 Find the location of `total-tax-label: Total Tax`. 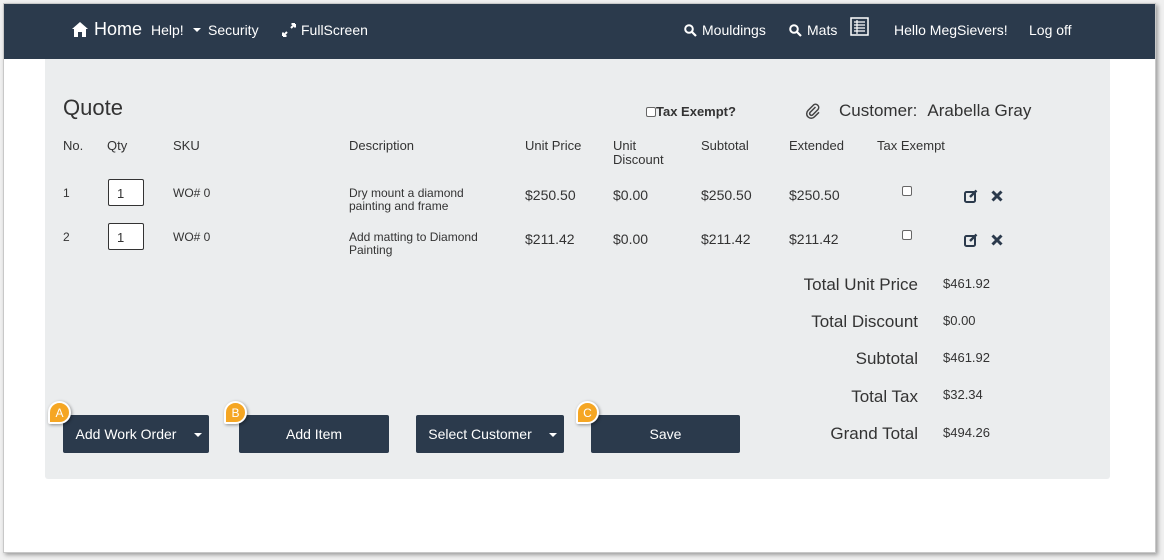

total-tax-label: Total Tax is located at coordinates (884, 396).